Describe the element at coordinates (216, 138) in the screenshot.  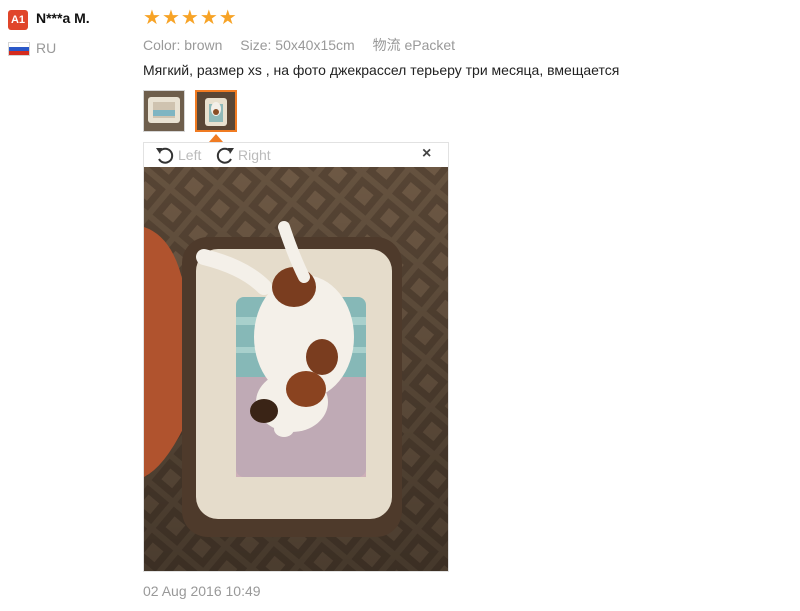
I see `selected-thumbnail-caret` at that location.